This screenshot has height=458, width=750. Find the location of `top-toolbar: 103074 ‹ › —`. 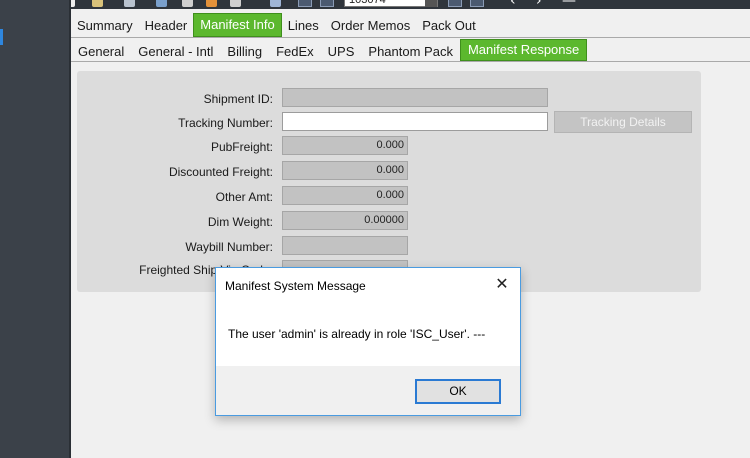

top-toolbar: 103074 ‹ › — is located at coordinates (375, 4).